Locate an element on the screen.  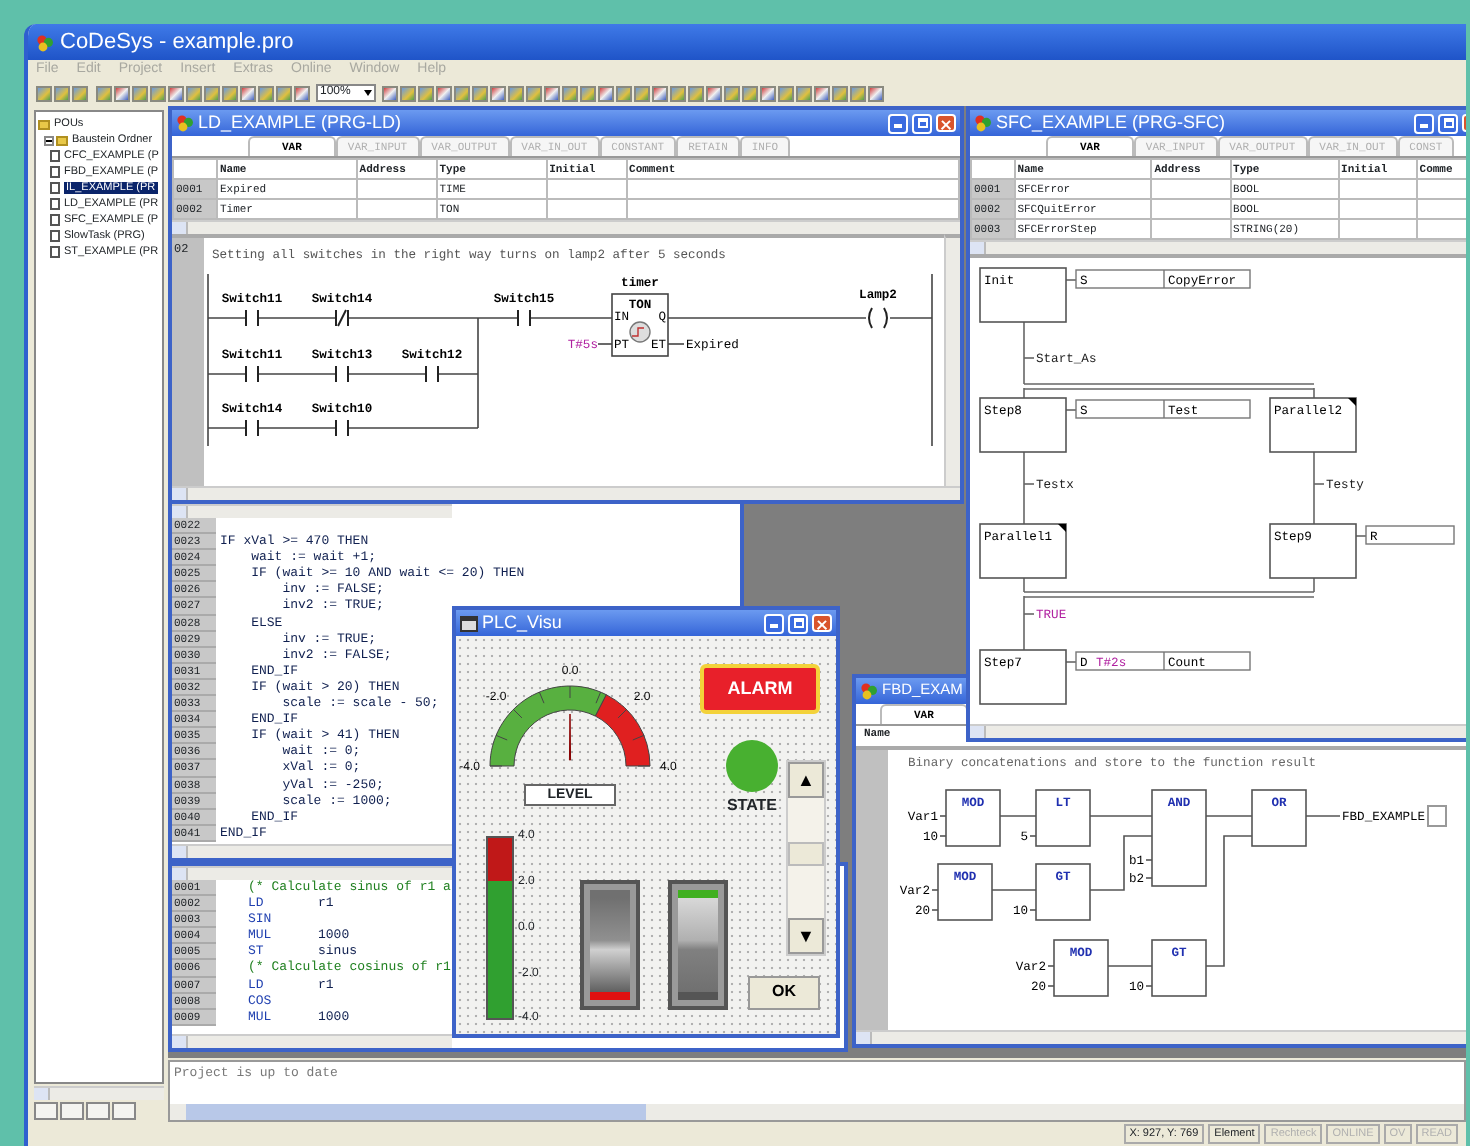
scroll-down-button: ▼ is located at coordinates (806, 936).